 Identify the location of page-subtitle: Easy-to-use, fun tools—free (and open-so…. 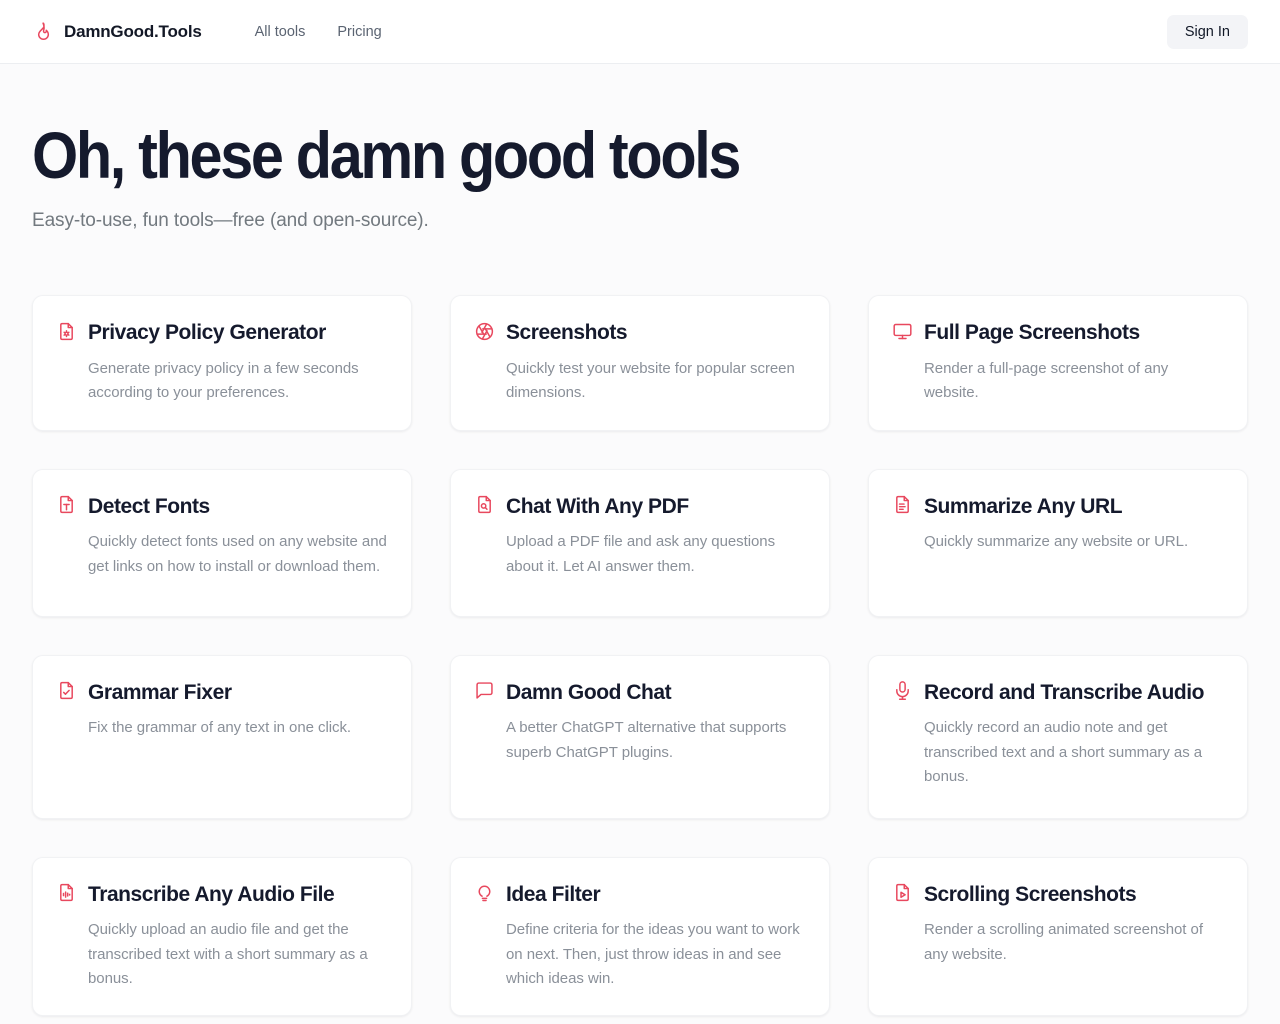
(230, 220).